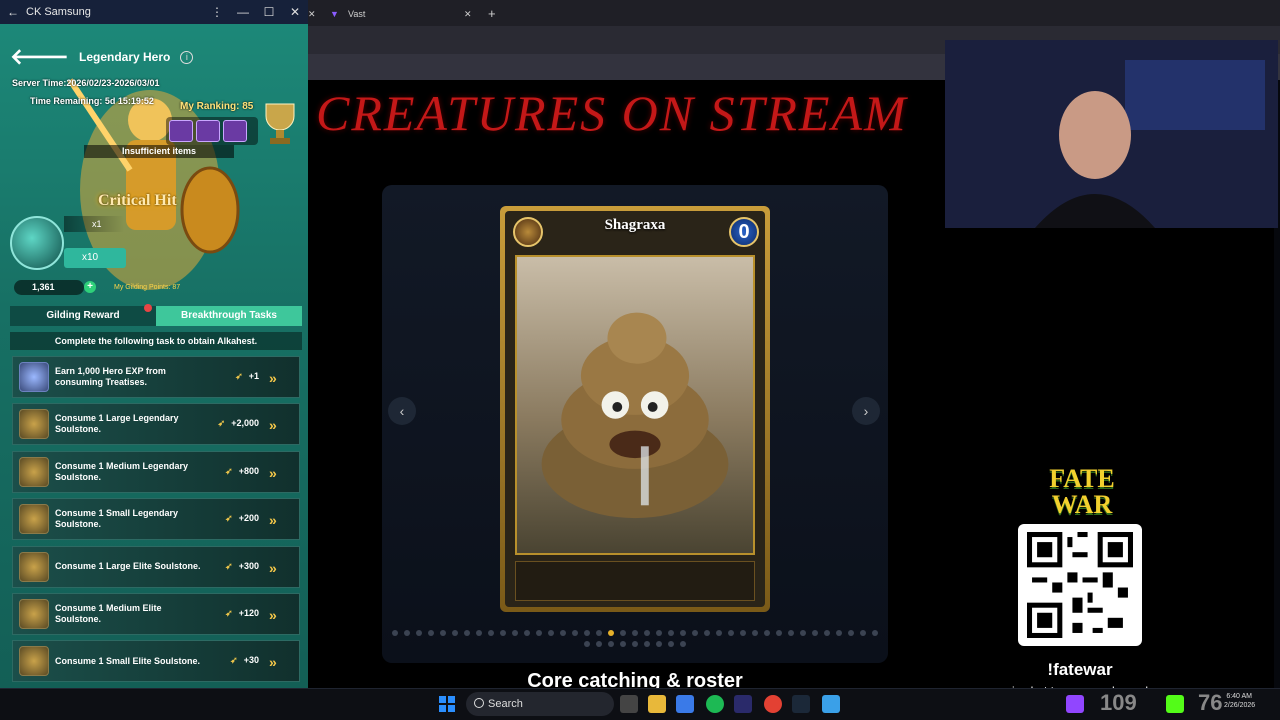 Image resolution: width=1280 pixels, height=720 pixels. Describe the element at coordinates (39, 57) in the screenshot. I see `back-arrow-icon: 🡐` at that location.